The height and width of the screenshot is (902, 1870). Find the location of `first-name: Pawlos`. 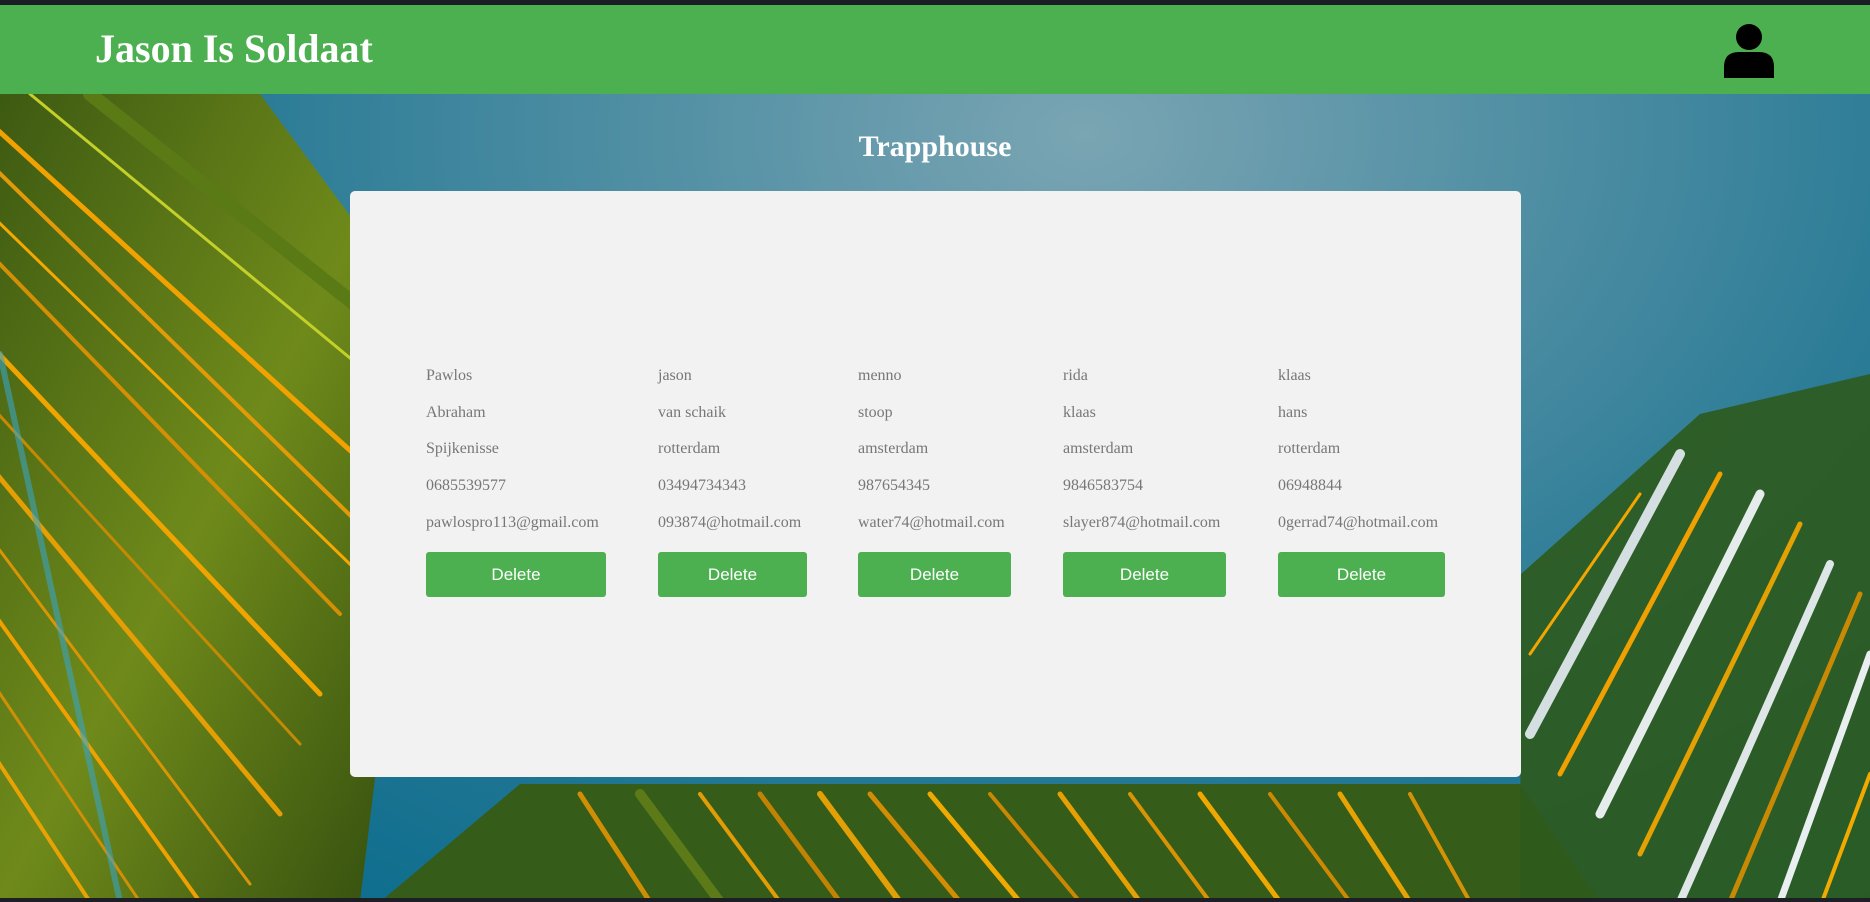

first-name: Pawlos is located at coordinates (449, 375).